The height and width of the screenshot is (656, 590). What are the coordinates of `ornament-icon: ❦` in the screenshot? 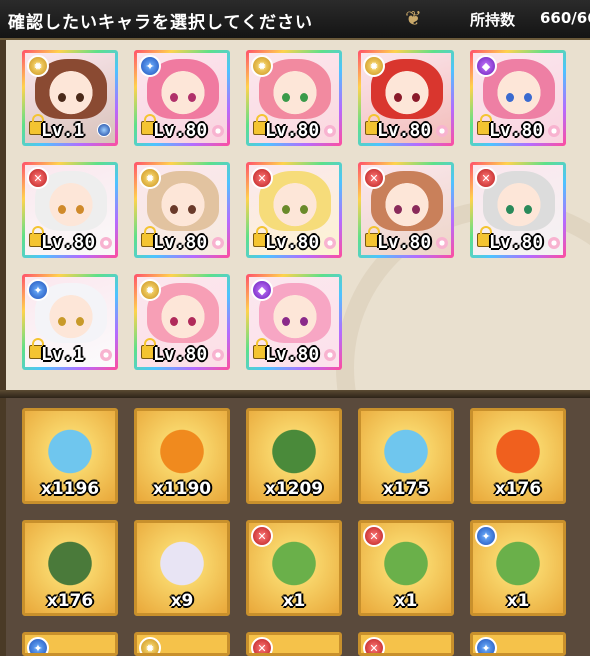 It's located at (413, 18).